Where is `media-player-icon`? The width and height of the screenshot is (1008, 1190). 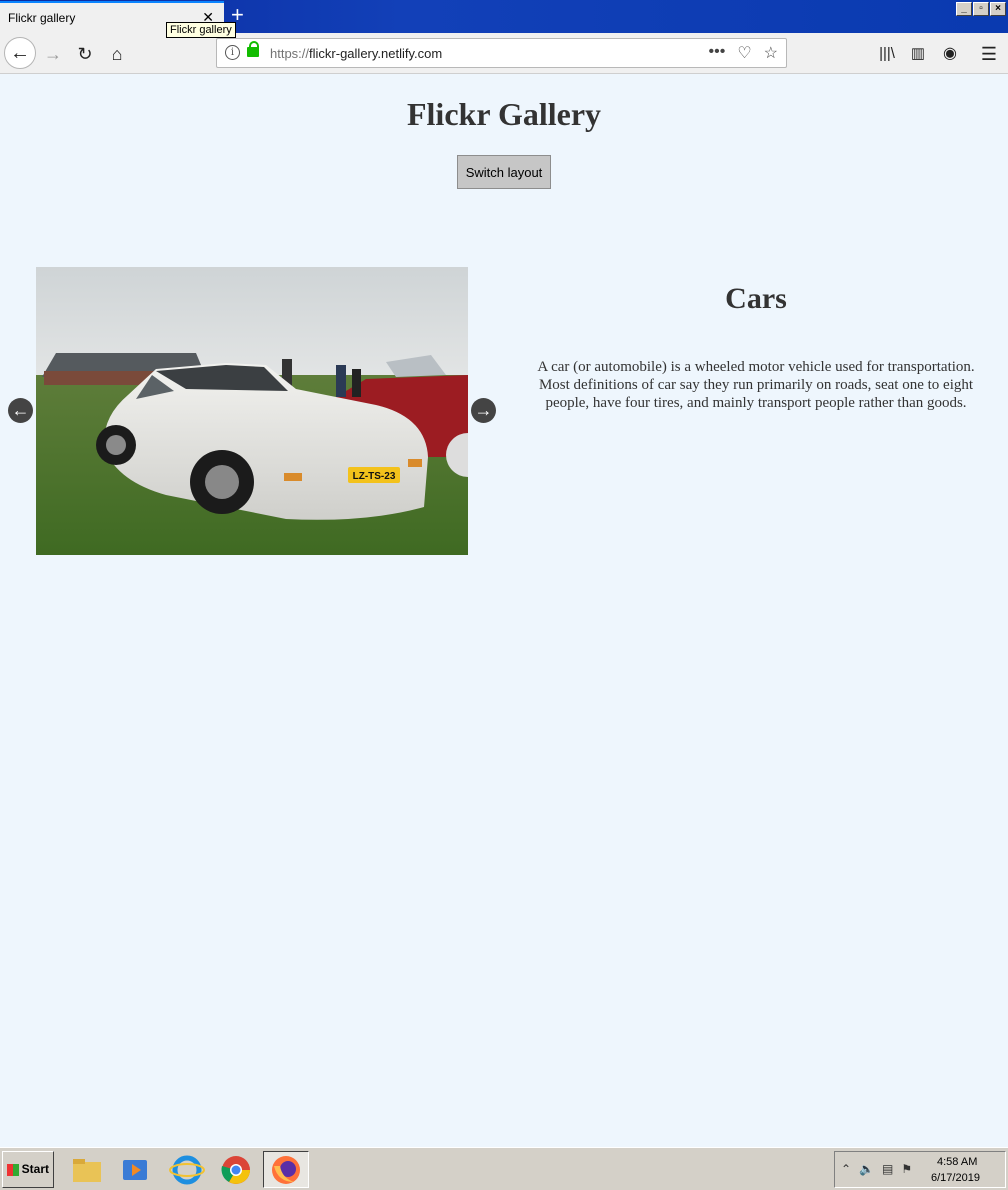 media-player-icon is located at coordinates (135, 1169).